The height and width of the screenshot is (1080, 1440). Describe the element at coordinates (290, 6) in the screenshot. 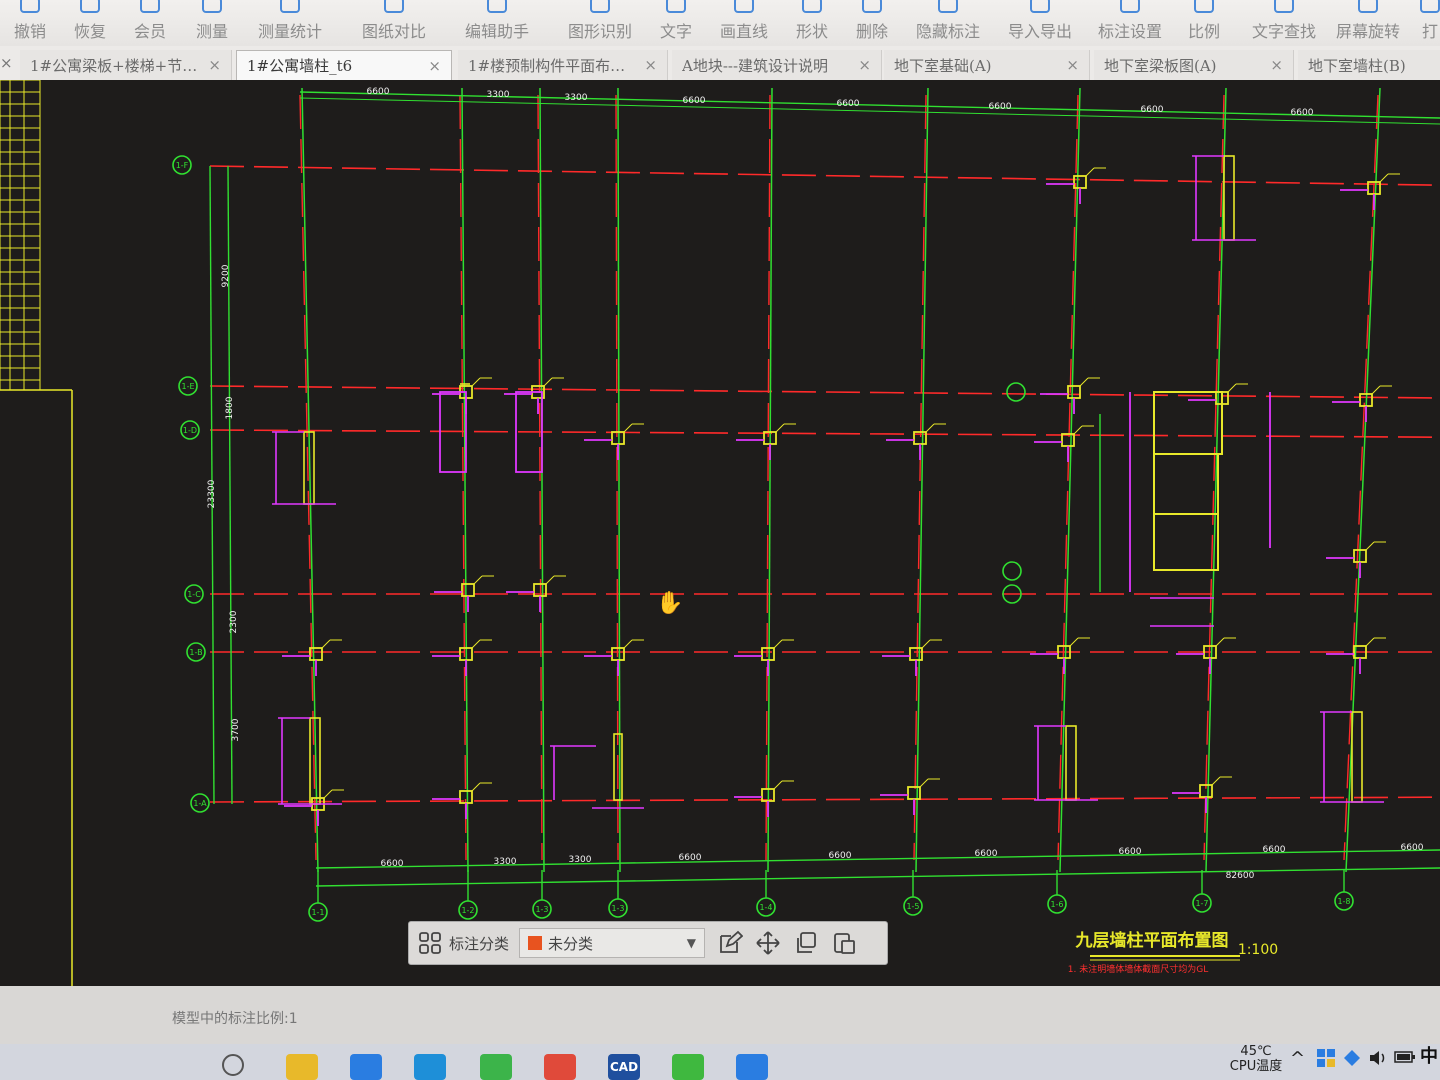

I see `measure-stats-icon` at that location.